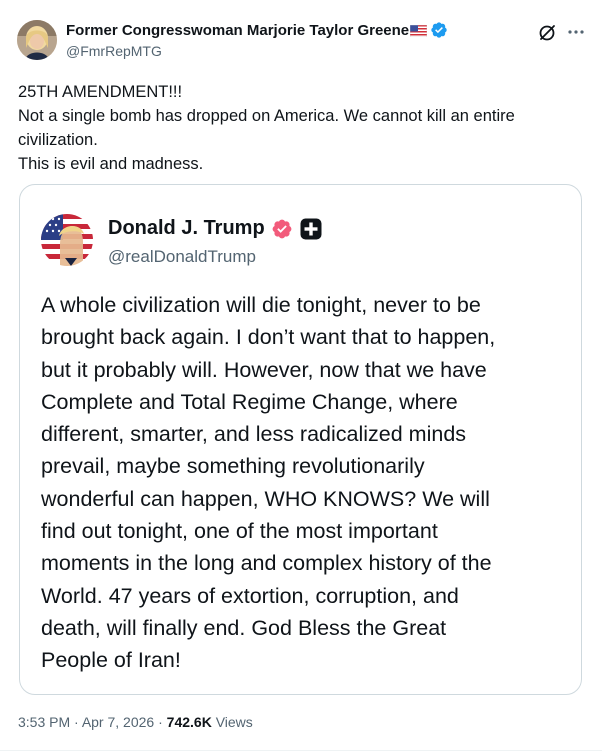 Image resolution: width=602 pixels, height=752 pixels. I want to click on author-avatar-image, so click(37, 40).